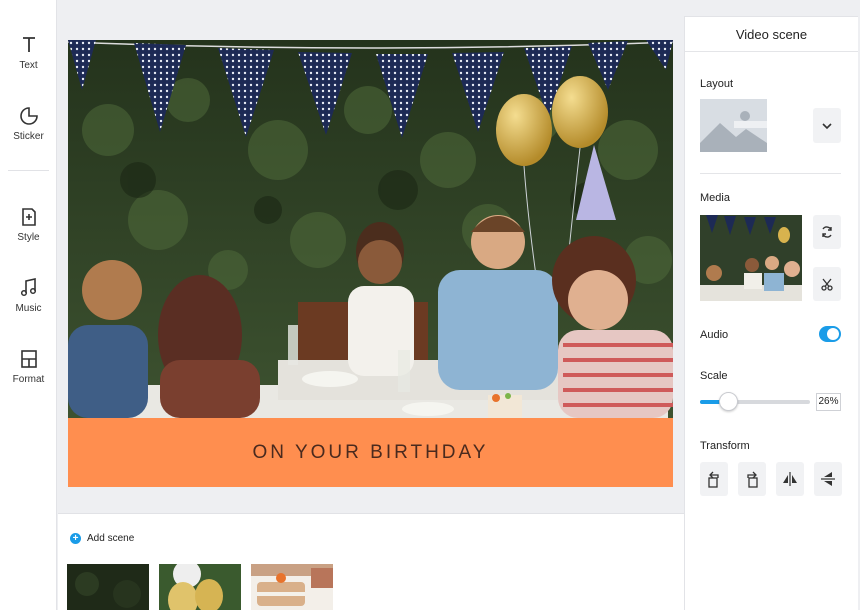 This screenshot has height=610, width=860. I want to click on add-scene-label: Add scene, so click(111, 538).